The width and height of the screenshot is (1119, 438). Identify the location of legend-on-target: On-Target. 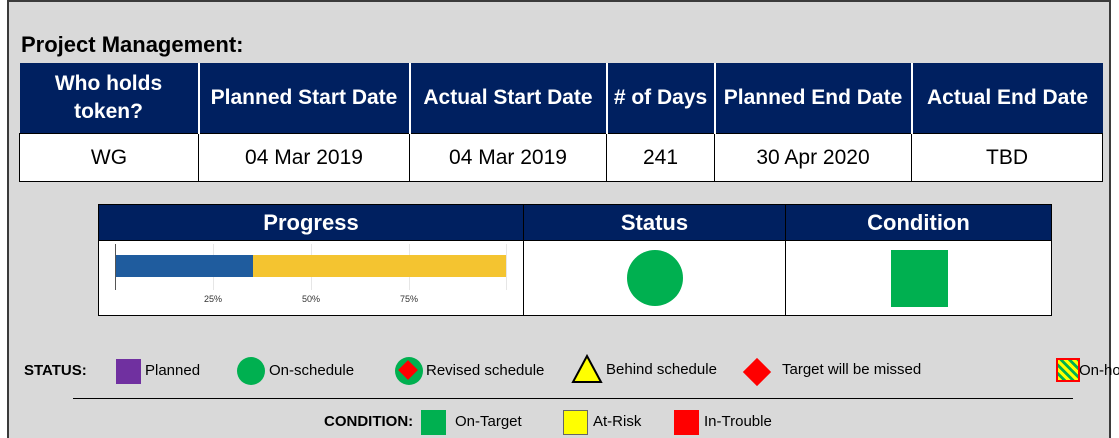
(488, 421).